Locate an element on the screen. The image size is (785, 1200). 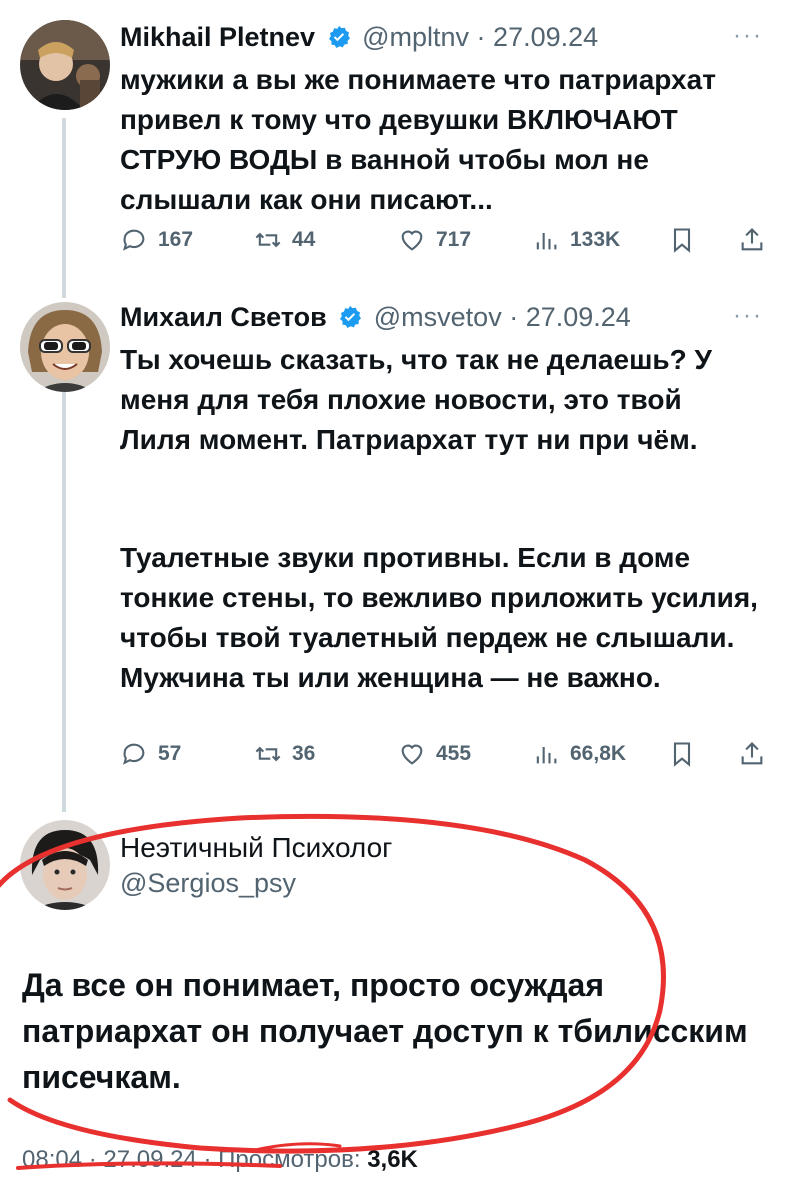
tweet-header: Mikhail Pletnev @mpltnv · 27.09.24 is located at coordinates (359, 37).